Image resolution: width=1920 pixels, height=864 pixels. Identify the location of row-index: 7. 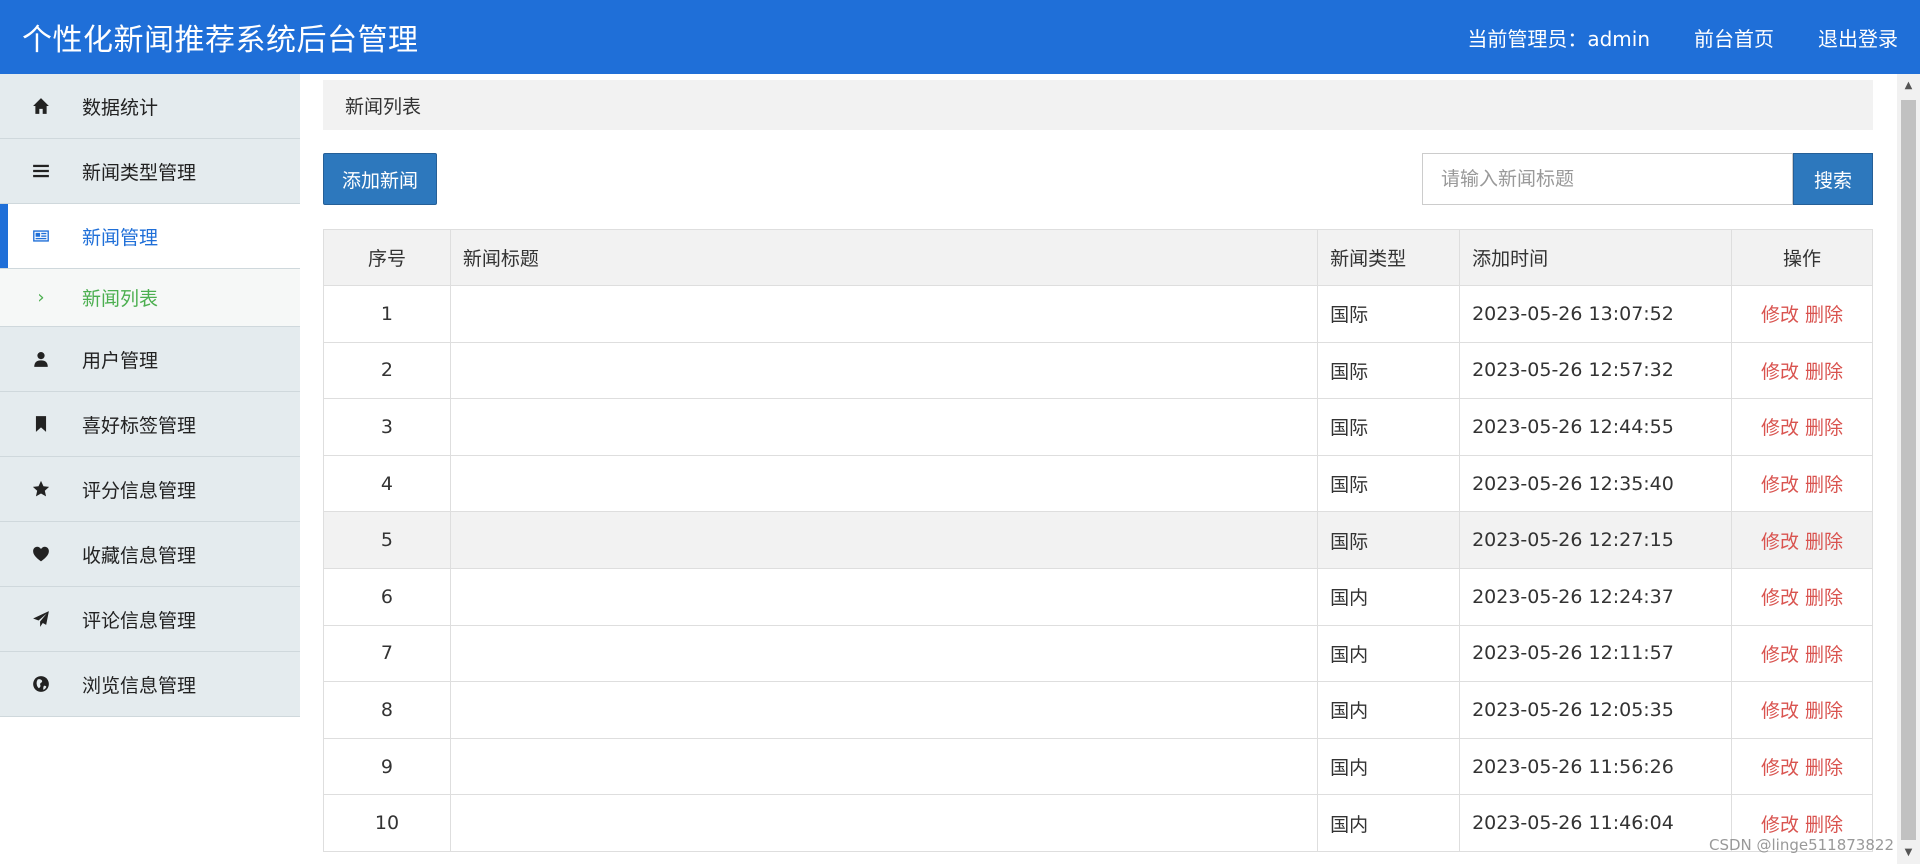
(387, 653).